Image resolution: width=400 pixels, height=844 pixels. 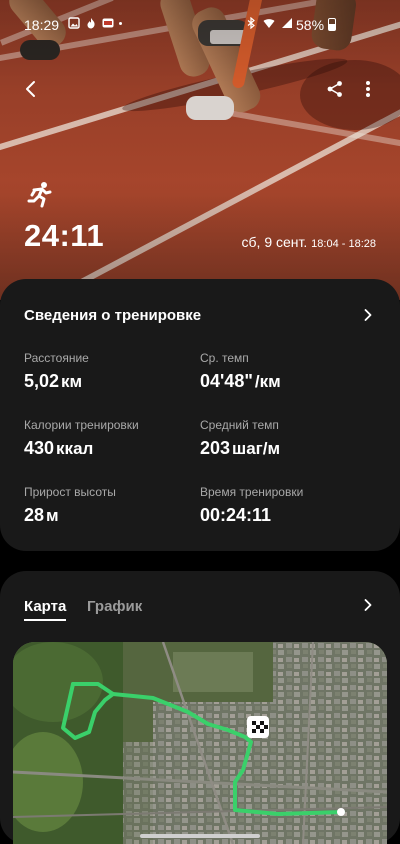 I want to click on stat-value: 5,02 км, so click(x=53, y=381).